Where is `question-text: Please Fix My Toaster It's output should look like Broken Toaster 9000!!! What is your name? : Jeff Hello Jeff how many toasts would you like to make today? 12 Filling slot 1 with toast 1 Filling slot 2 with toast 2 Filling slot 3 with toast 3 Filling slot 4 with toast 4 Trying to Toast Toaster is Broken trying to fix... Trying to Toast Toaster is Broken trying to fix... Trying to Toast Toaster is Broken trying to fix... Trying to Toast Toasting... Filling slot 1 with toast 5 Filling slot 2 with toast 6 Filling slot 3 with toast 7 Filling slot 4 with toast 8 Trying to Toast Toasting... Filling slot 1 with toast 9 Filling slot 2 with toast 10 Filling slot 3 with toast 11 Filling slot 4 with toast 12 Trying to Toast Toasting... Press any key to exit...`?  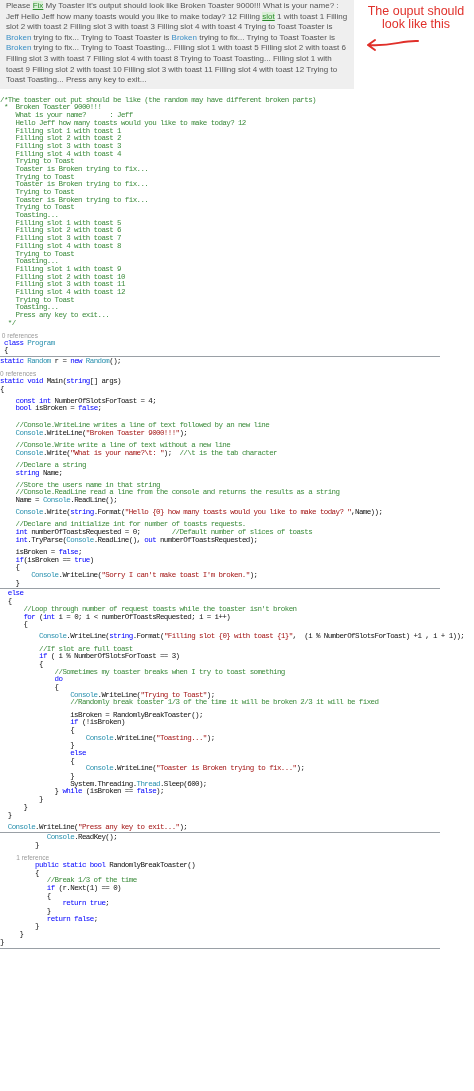
question-text: Please Fix My Toaster It's output should look like Broken Toaster 9000!!! What is your name? : Jeff Hello Jeff how many toasts would you like to make today? 12 Filling slot 1 with toast 1 Filling slot 2 with toast 2 Filling slot 3 with toast 3 Filling slot 4 with toast 4 Trying to Toast Toaster is Broken trying to fix... Trying to Toast Toaster is Broken trying to fix... Trying to Toast Toaster is Broken trying to fix... Trying to Toast Toasting... Filling slot 1 with toast 5 Filling slot 2 with toast 6 Filling slot 3 with toast 7 Filling slot 4 with toast 8 Trying to Toast Toasting... Filling slot 1 with toast 9 Filling slot 2 with toast 10 Filling slot 3 with toast 11 Filling slot 4 with toast 12 Trying to Toast Toasting... Press any key to exit... is located at coordinates (177, 43).